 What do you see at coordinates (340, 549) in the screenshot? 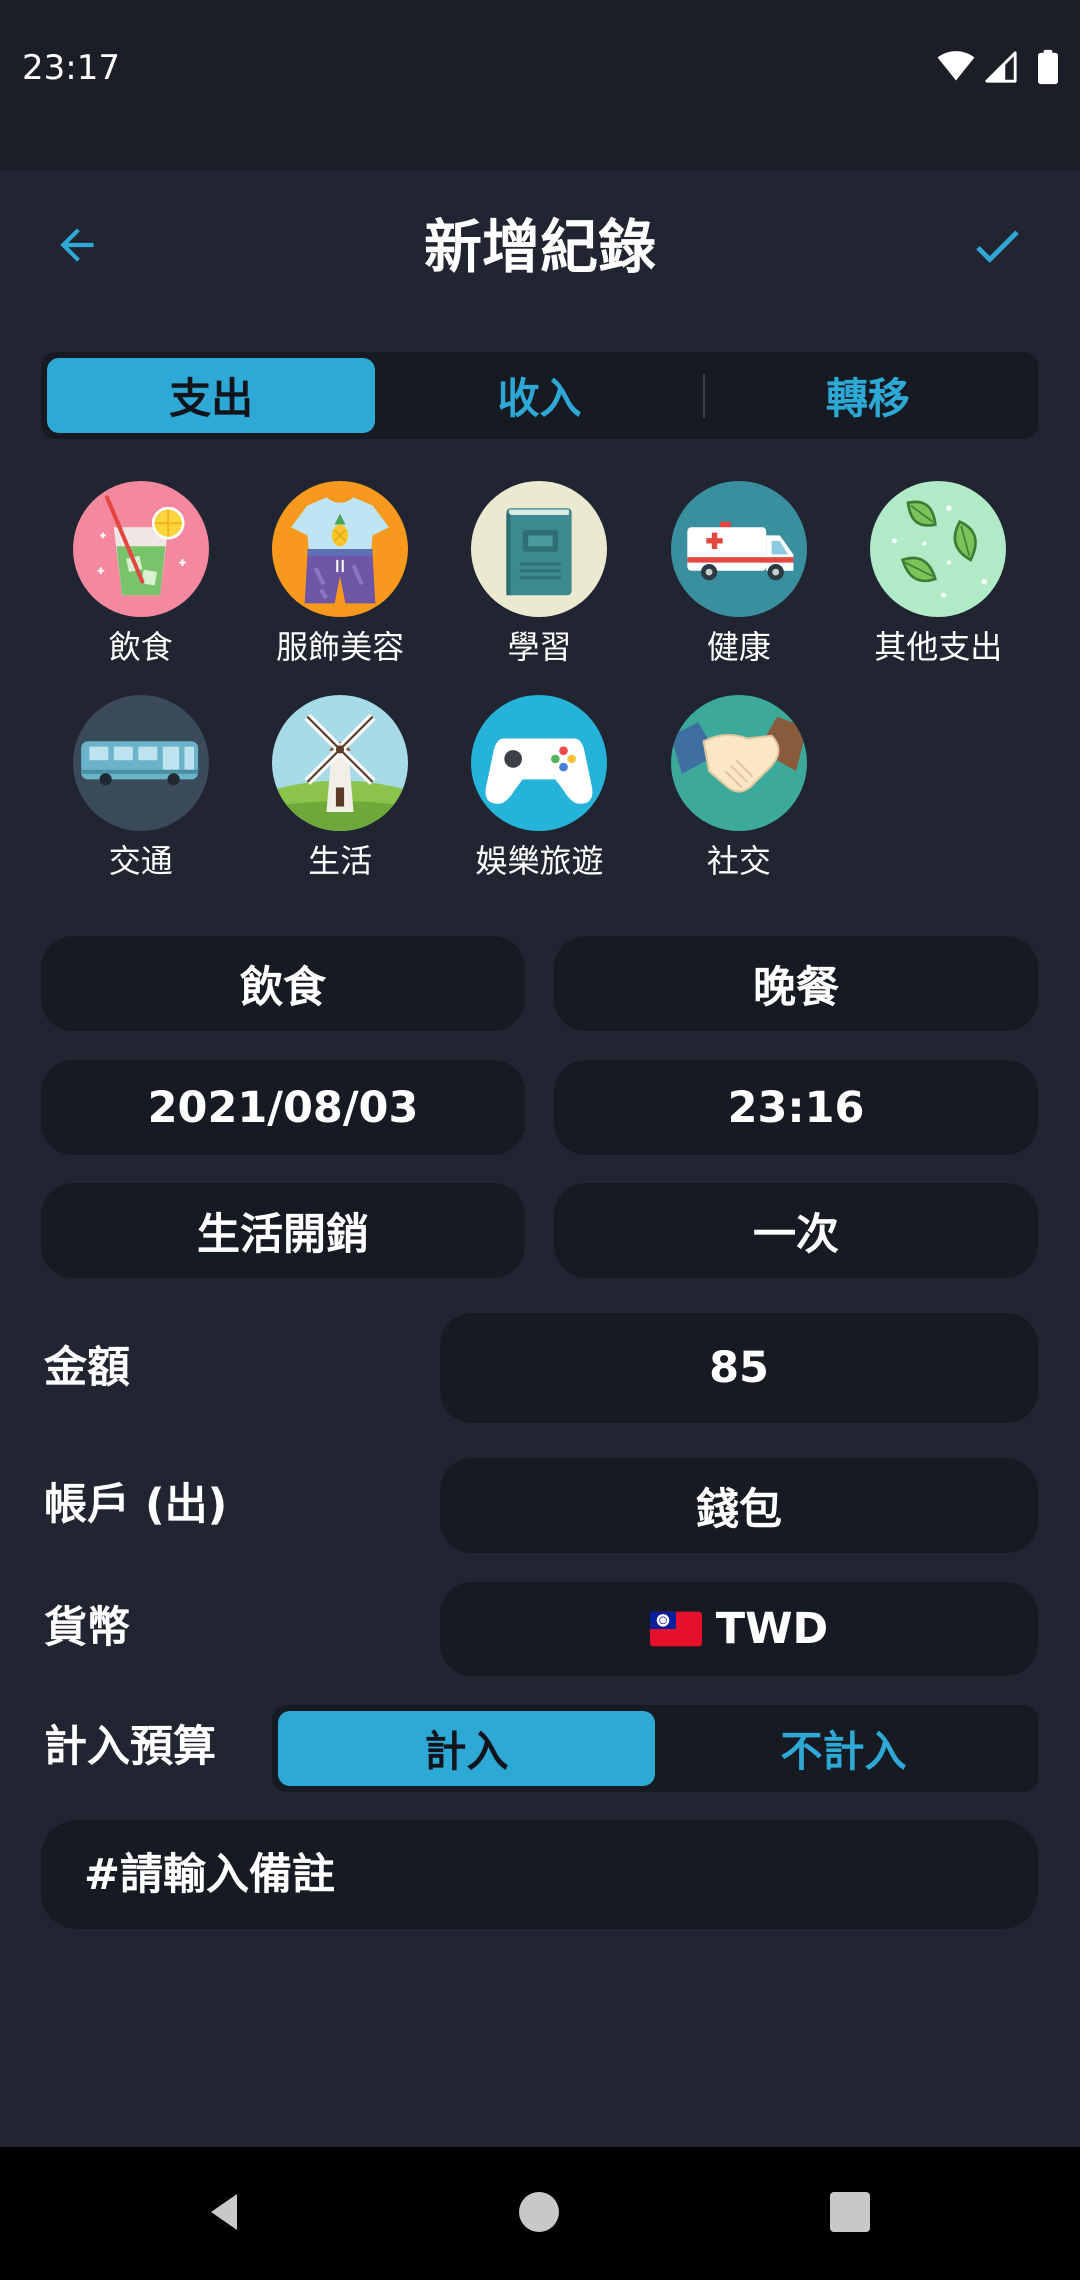
I see `clothes-icon` at bounding box center [340, 549].